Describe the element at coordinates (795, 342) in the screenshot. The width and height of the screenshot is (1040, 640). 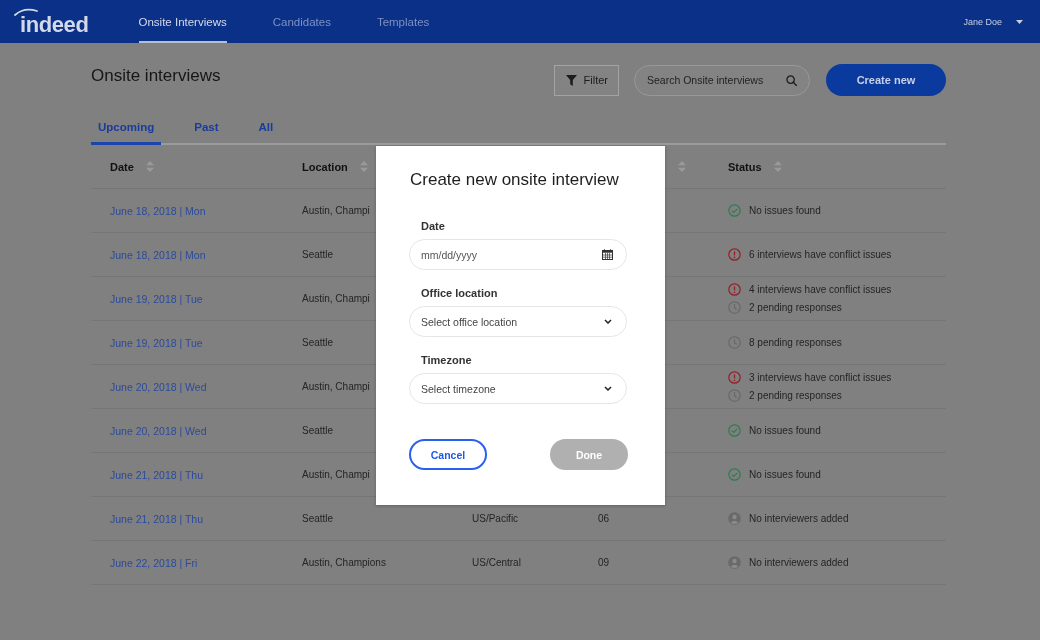
I see `status-text: 8 pending responses` at that location.